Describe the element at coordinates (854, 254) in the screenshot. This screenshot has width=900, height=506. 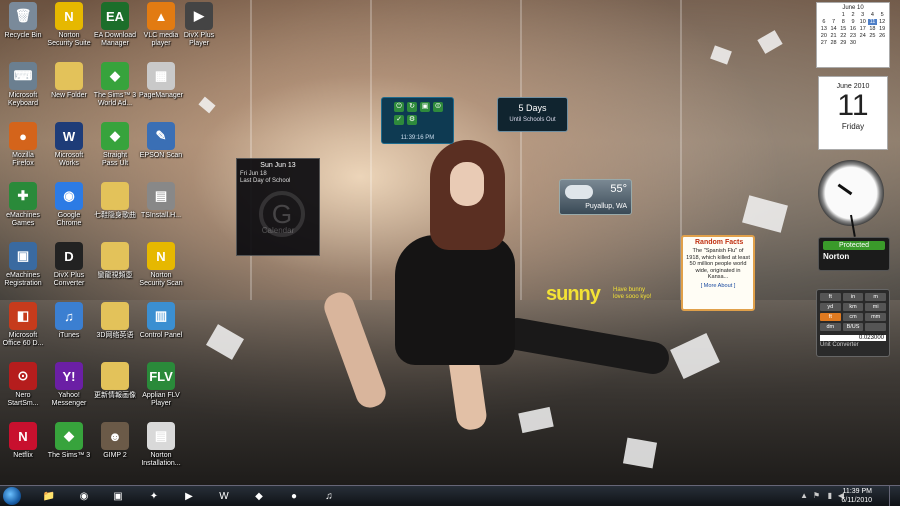
I see `norton-gadget: Protected Norton` at that location.